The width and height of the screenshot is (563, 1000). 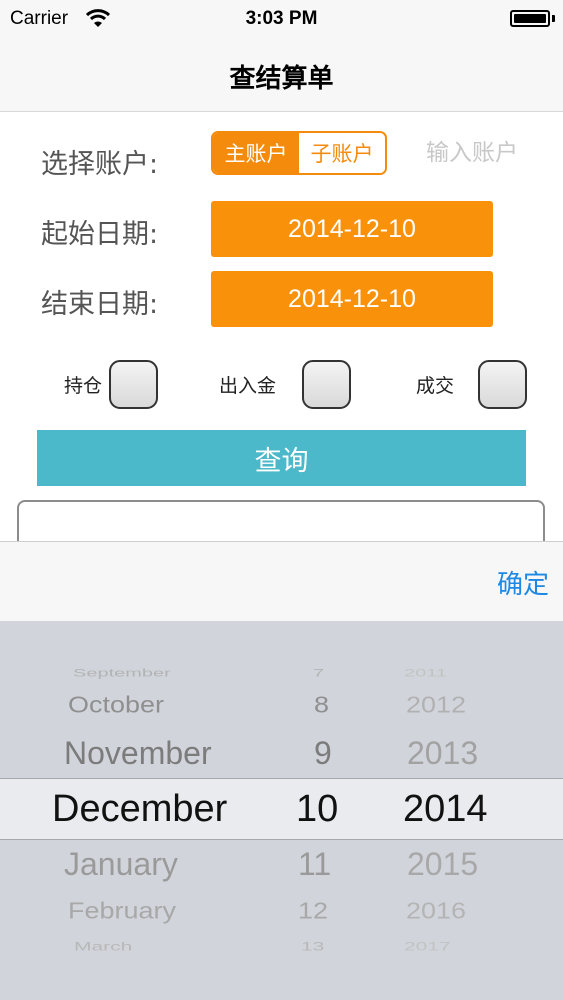 What do you see at coordinates (281, 581) in the screenshot?
I see `picker-toolbar: 确定` at bounding box center [281, 581].